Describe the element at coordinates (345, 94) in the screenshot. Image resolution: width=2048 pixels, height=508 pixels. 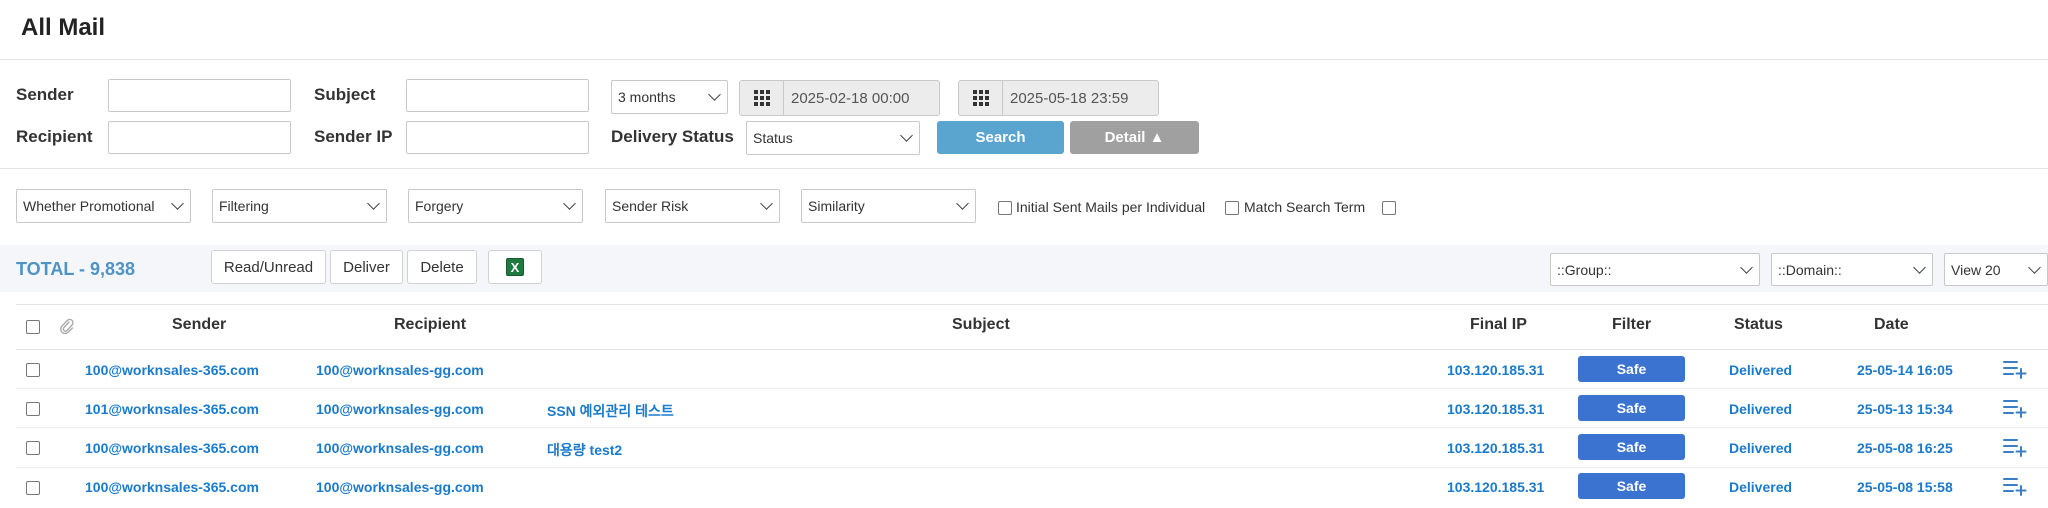
I see `subject-label: Subject` at that location.